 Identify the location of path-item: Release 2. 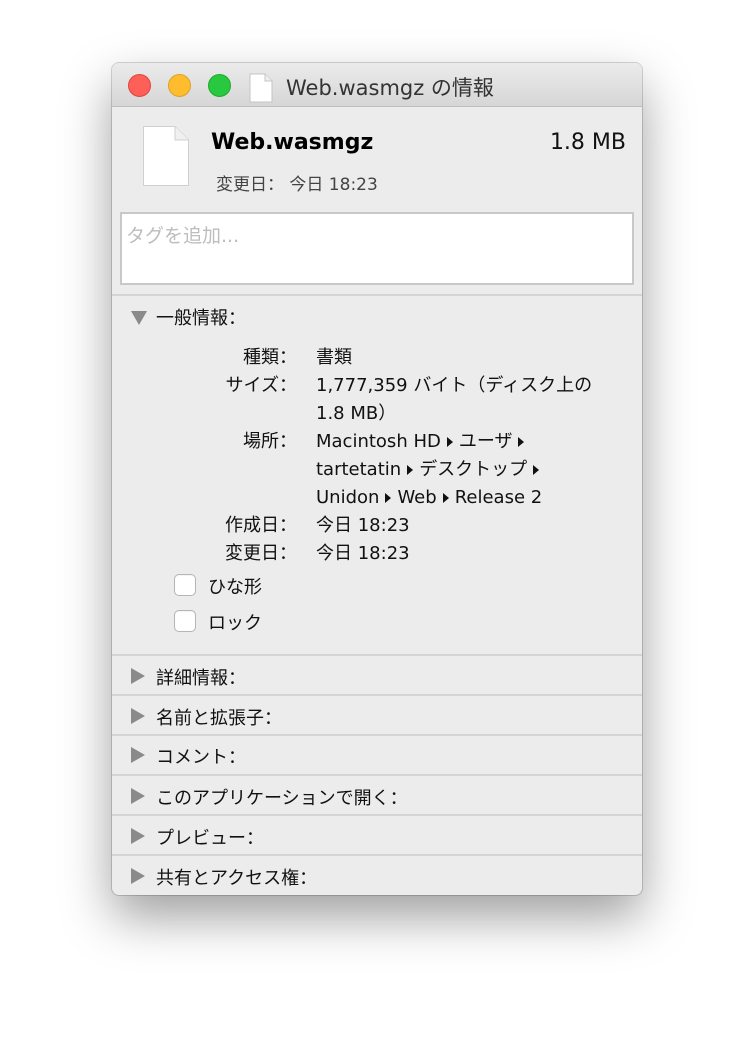
(498, 497).